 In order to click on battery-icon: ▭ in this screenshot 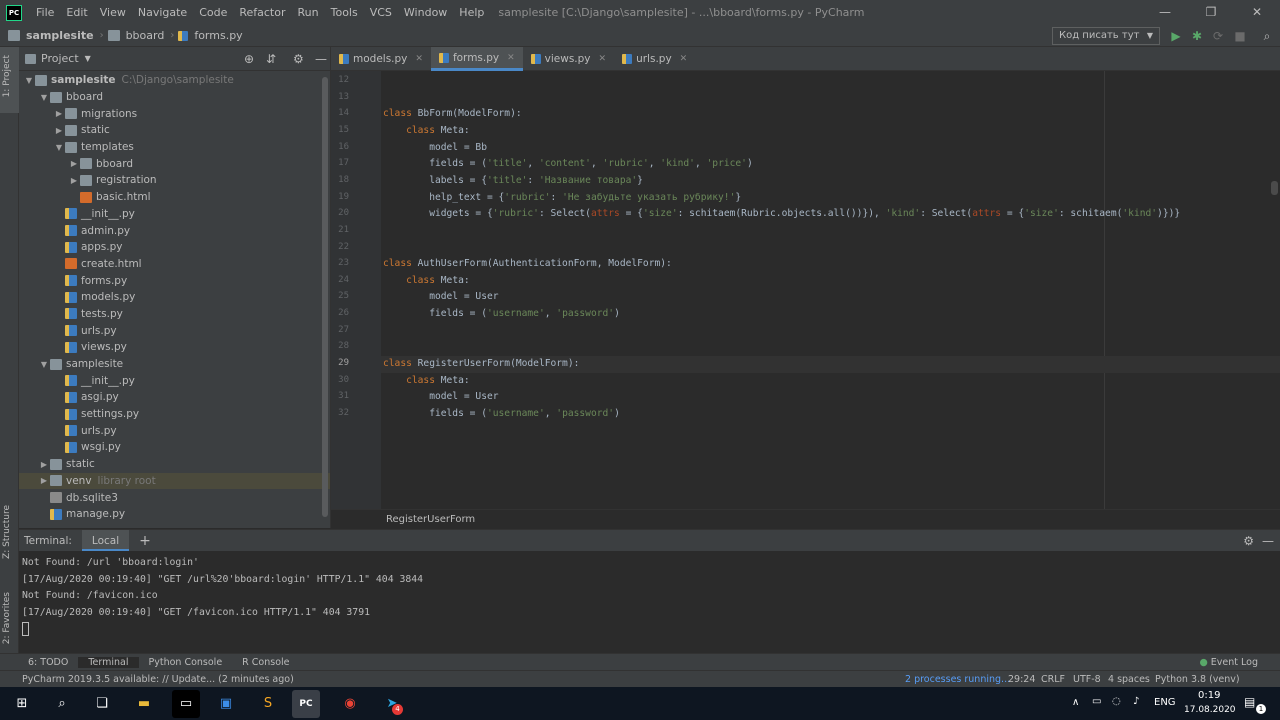, I will do `click(1096, 701)`.